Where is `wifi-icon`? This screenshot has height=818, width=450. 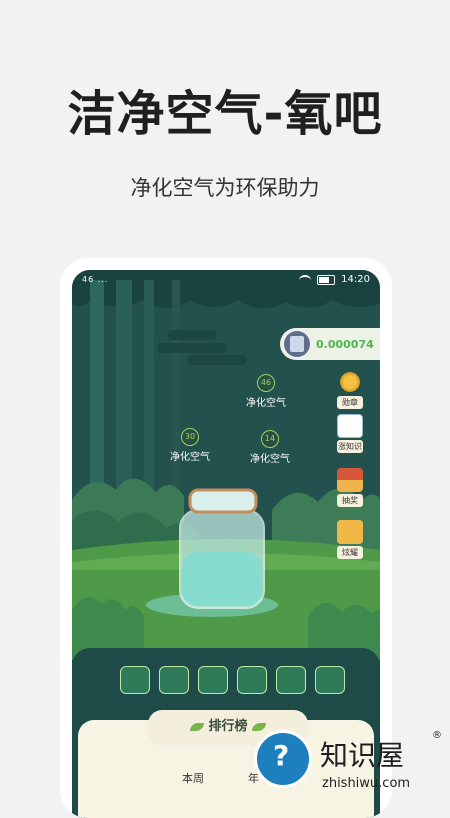 wifi-icon is located at coordinates (305, 279).